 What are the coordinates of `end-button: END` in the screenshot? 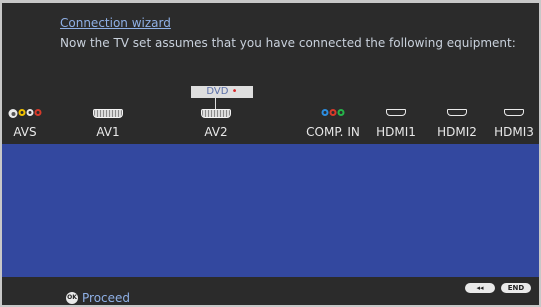 It's located at (516, 288).